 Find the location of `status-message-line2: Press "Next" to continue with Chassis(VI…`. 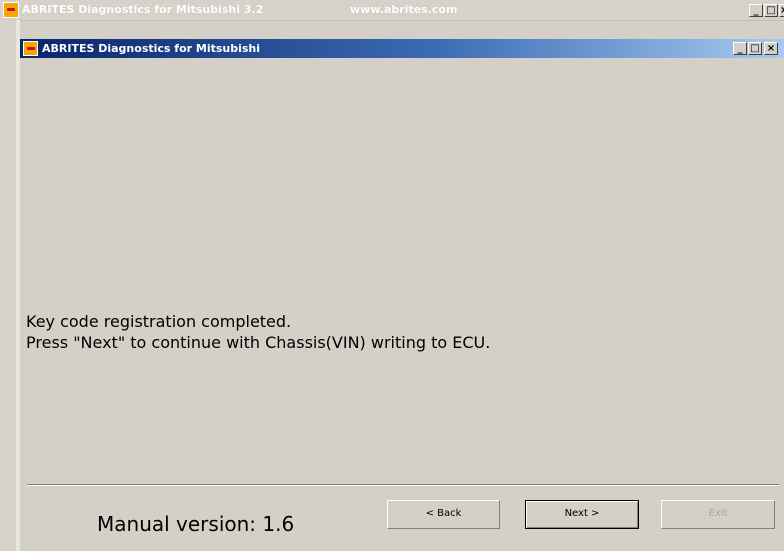

status-message-line2: Press "Next" to continue with Chassis(VI… is located at coordinates (258, 342).